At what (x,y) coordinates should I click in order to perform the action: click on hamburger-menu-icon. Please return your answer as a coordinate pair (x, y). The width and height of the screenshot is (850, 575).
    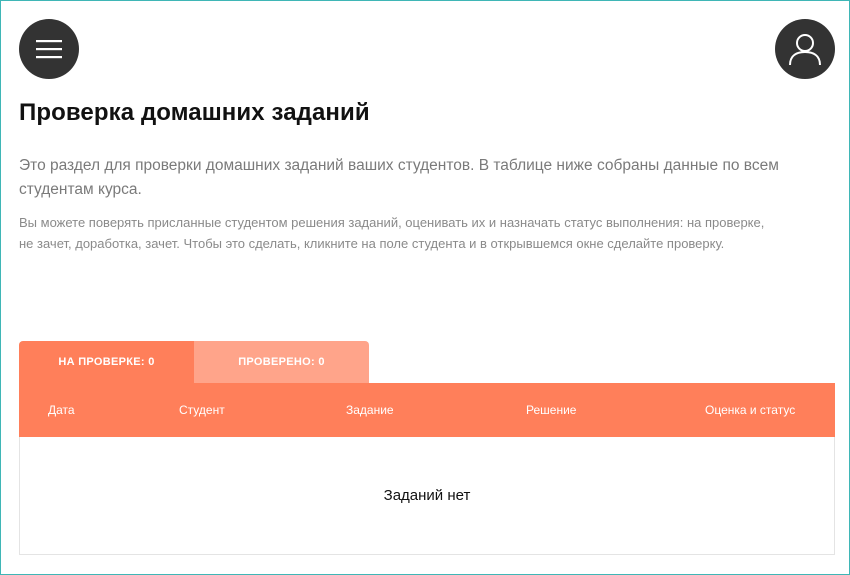
    Looking at the image, I should click on (49, 49).